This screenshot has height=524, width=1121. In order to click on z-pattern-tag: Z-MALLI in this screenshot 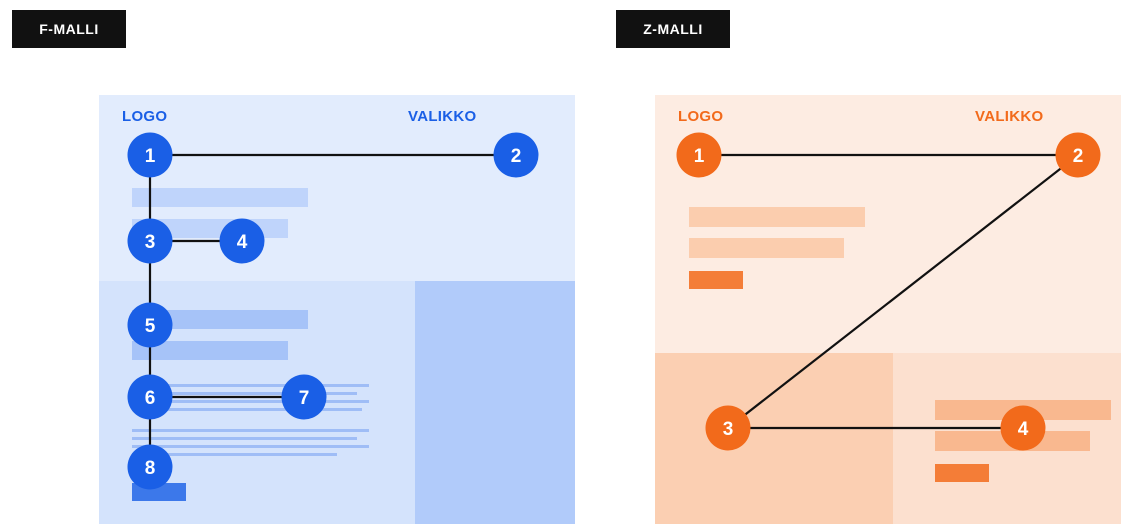, I will do `click(673, 29)`.